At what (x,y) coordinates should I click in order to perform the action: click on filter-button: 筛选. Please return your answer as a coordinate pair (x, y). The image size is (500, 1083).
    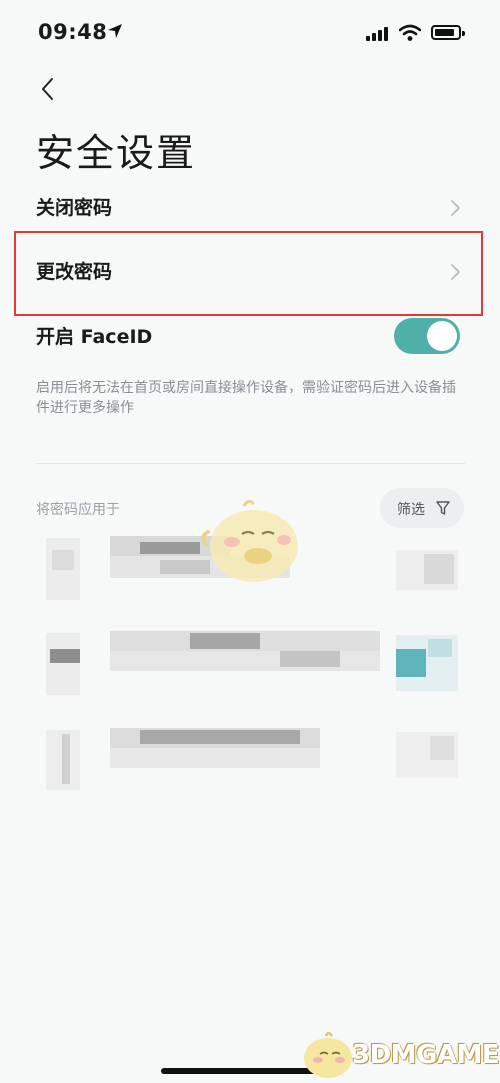
    Looking at the image, I should click on (422, 508).